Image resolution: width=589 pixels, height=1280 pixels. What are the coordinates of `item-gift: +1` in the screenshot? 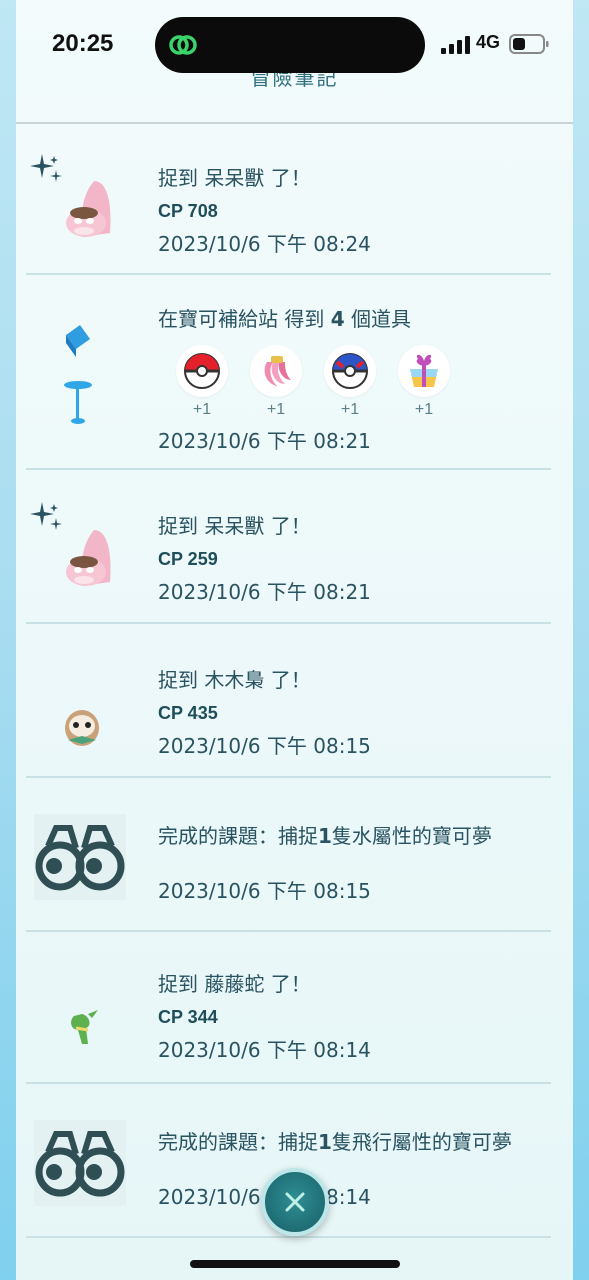 It's located at (424, 382).